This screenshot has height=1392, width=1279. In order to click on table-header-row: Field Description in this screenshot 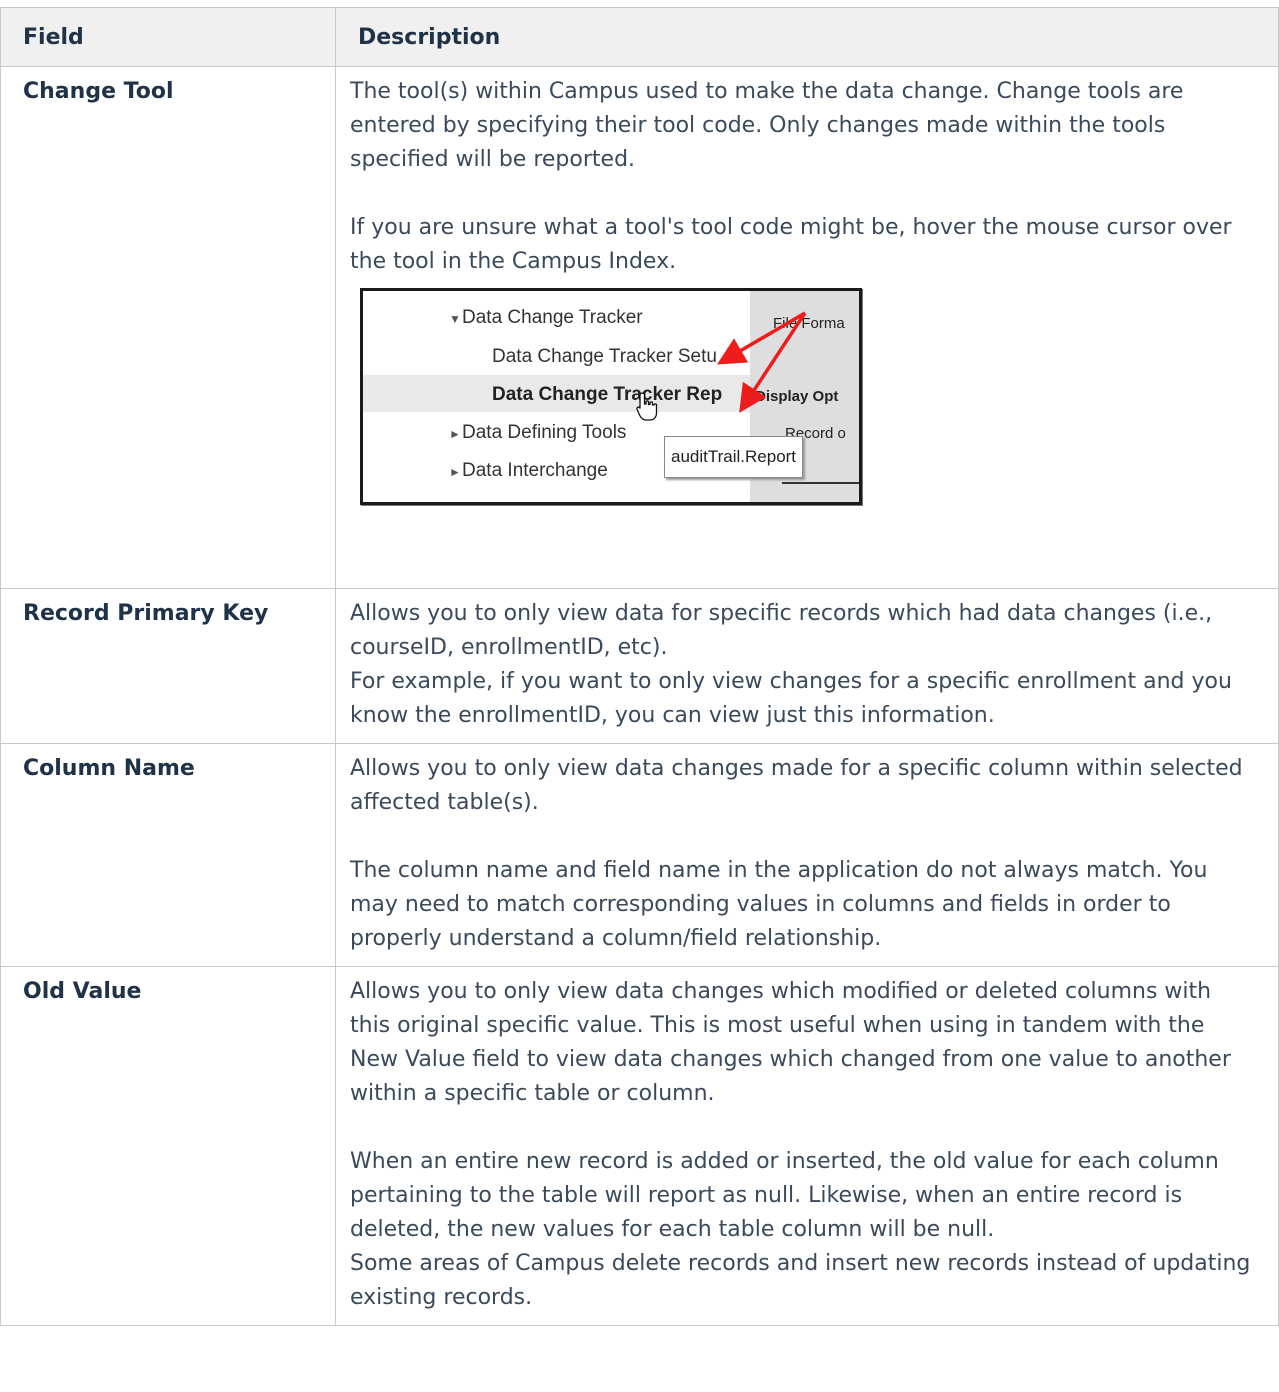, I will do `click(639, 37)`.